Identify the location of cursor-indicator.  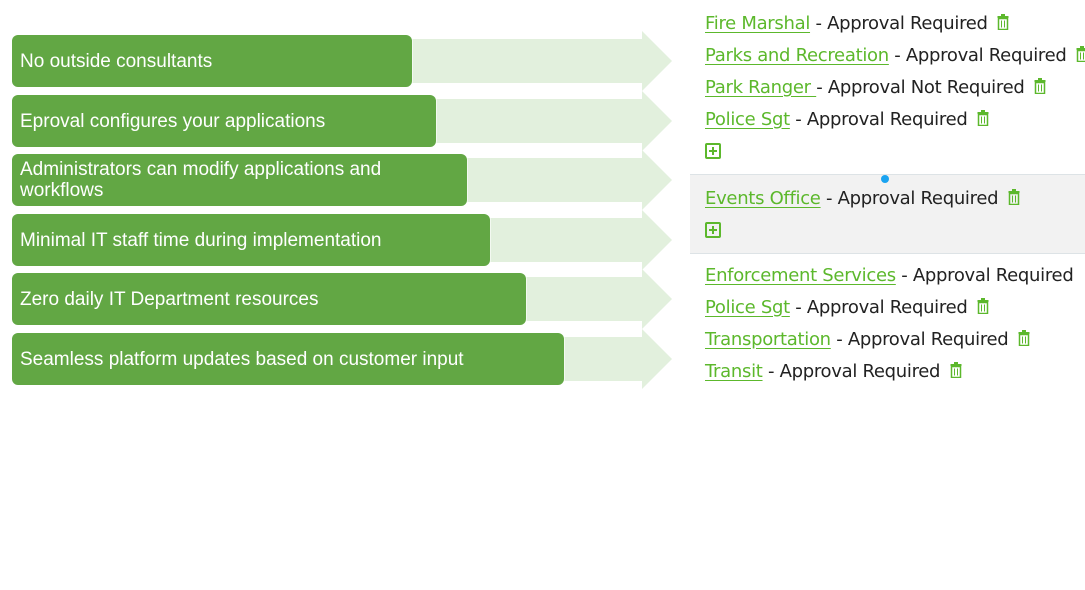
(885, 179).